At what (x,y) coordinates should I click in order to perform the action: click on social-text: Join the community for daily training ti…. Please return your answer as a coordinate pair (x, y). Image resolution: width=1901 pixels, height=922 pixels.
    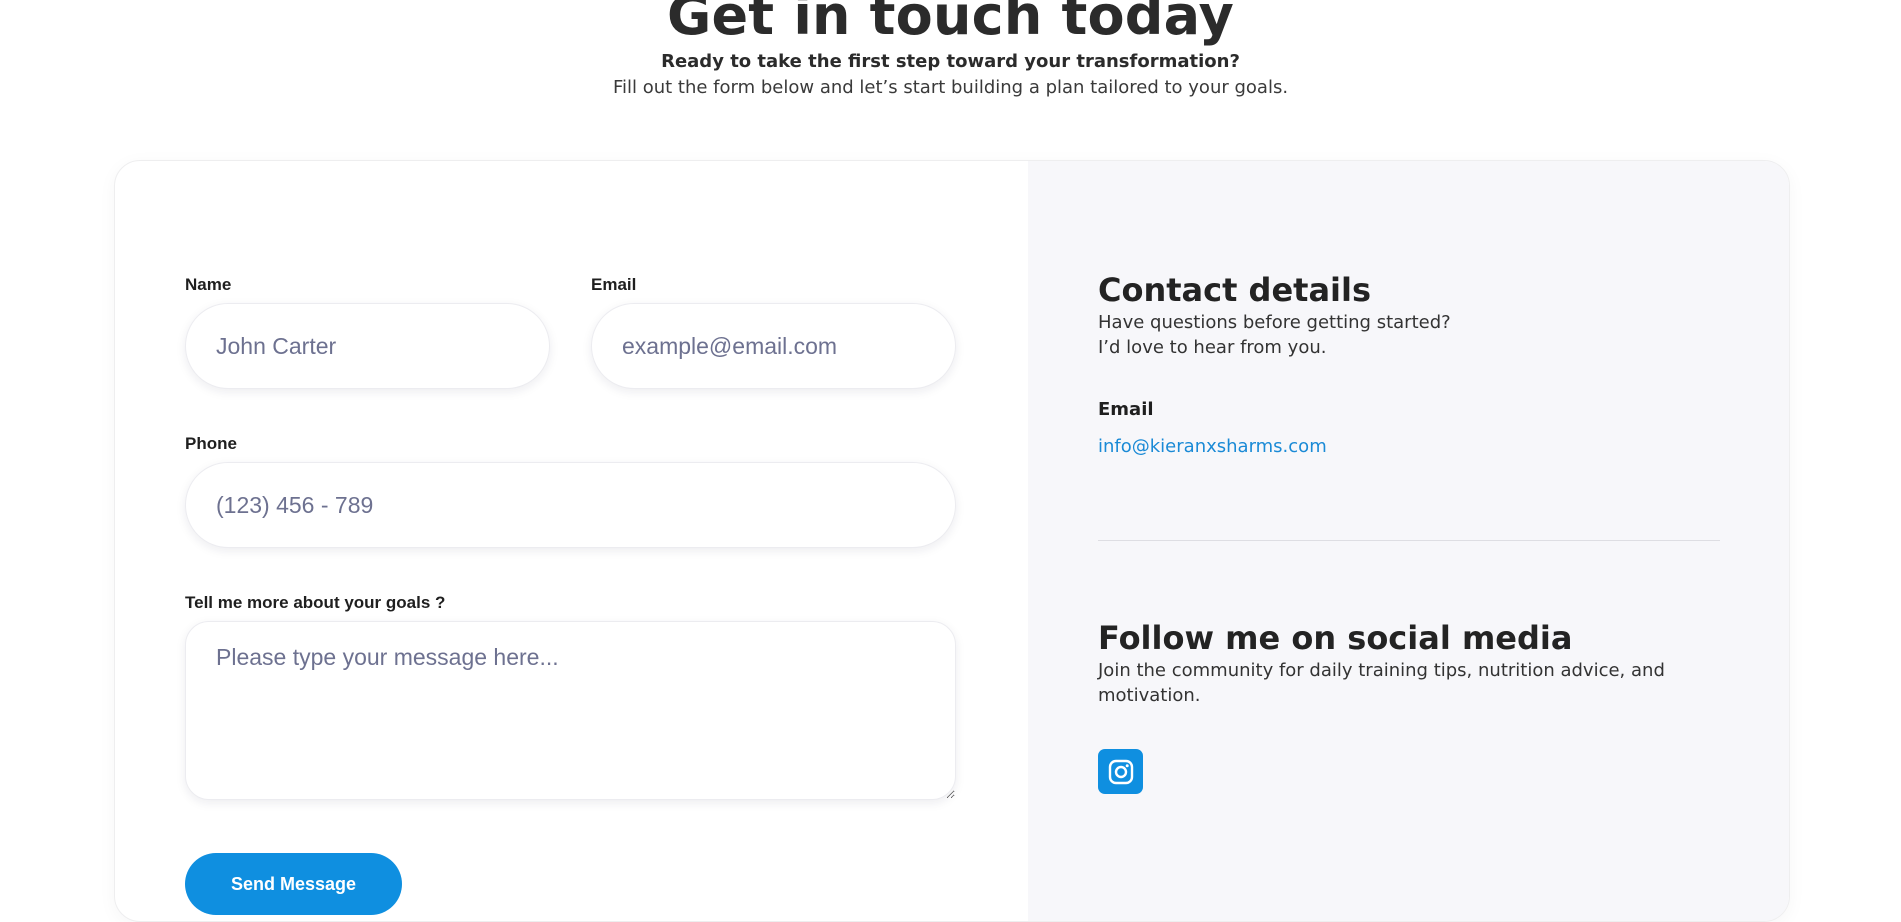
    Looking at the image, I should click on (1381, 683).